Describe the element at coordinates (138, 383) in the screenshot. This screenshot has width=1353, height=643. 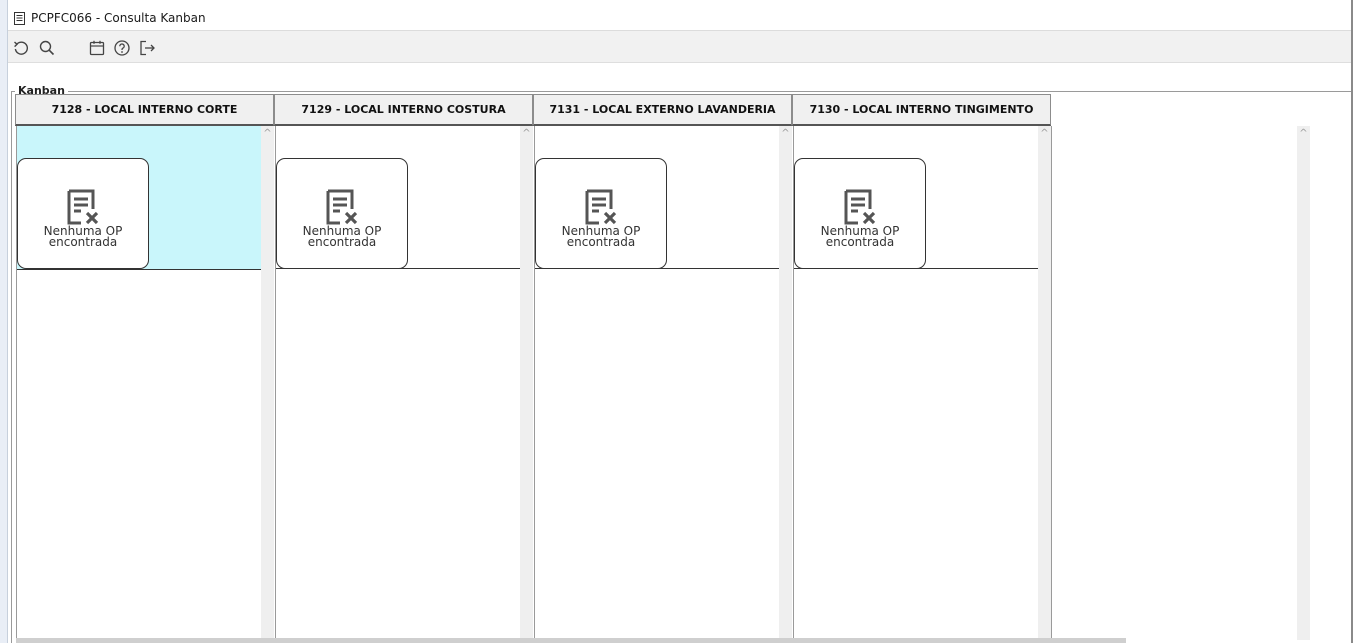
I see `kanban-column-corte: Nenhuma OP encontrada` at that location.